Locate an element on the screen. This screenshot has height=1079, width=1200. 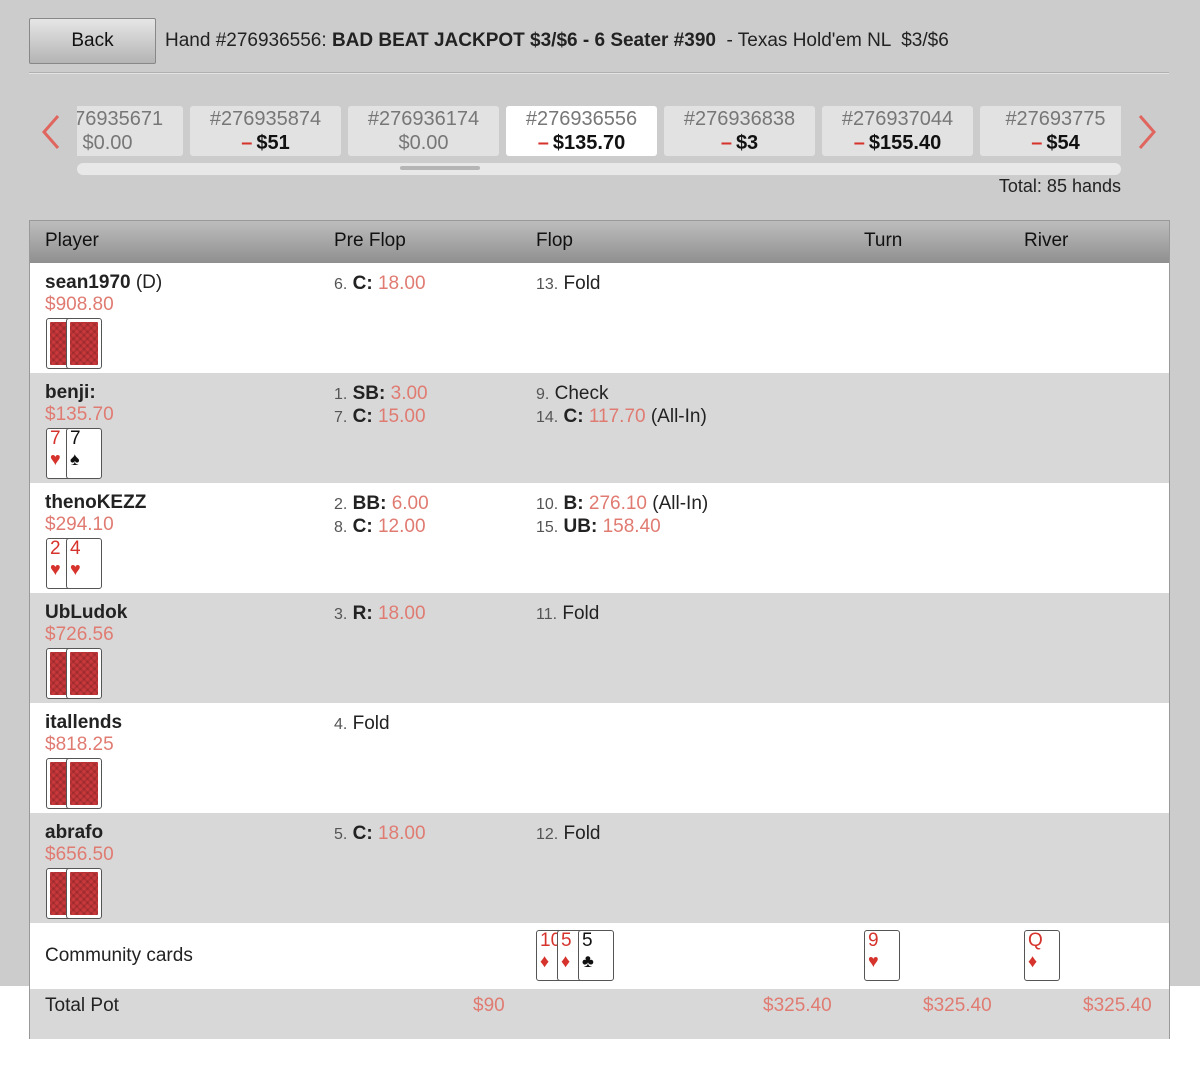
action-number: 9. is located at coordinates (543, 394).